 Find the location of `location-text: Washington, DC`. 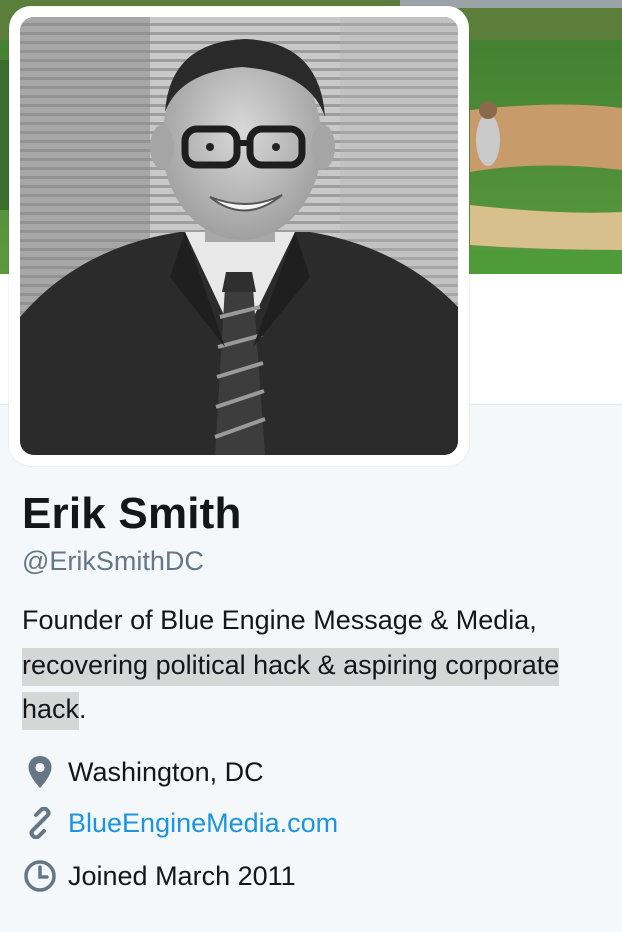

location-text: Washington, DC is located at coordinates (166, 772).